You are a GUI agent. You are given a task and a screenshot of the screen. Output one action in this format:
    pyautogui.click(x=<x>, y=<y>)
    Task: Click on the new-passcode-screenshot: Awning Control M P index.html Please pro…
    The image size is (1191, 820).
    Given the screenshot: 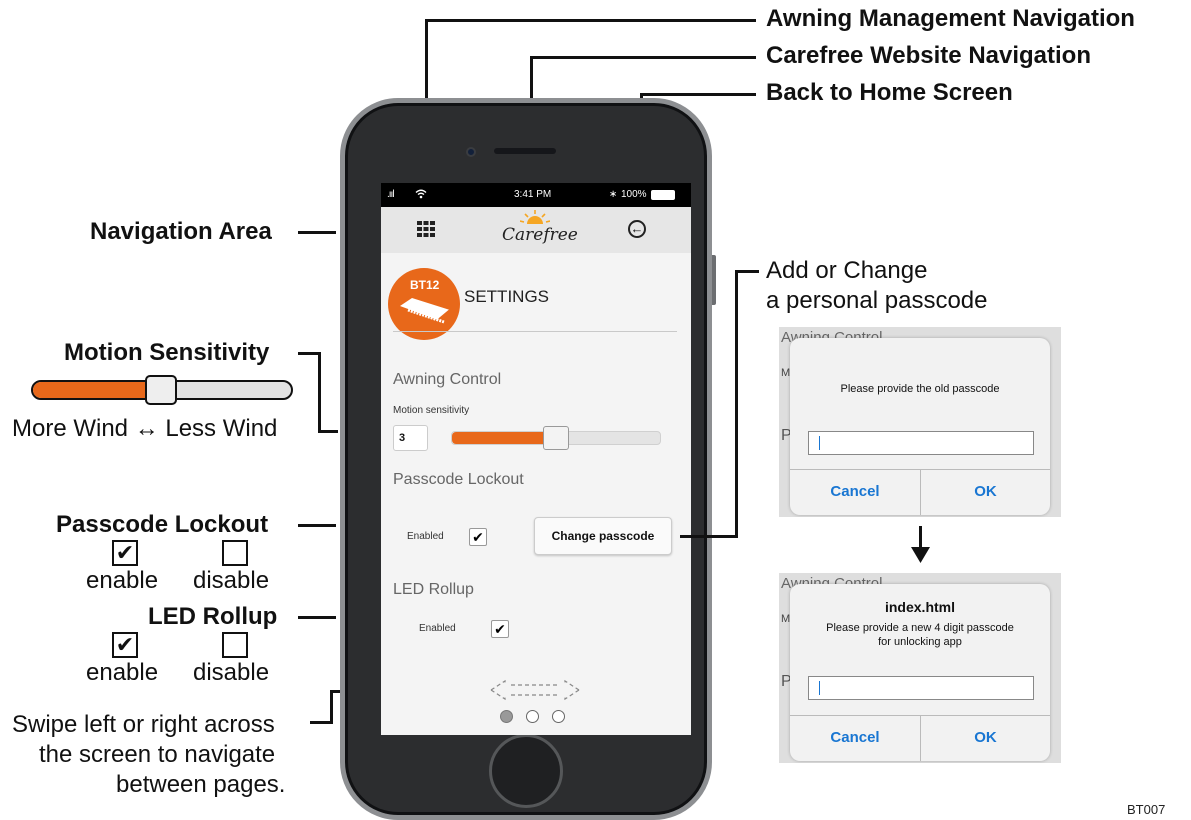 What is the action you would take?
    pyautogui.click(x=920, y=668)
    